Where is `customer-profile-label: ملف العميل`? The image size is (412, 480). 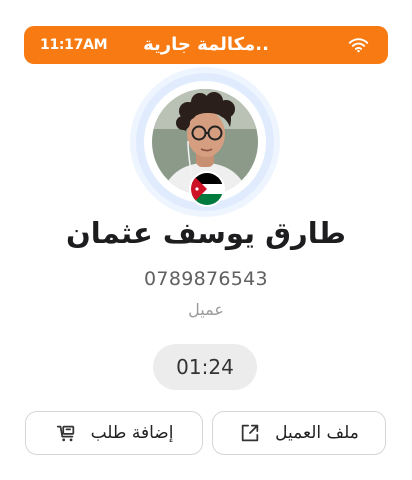 customer-profile-label: ملف العميل is located at coordinates (317, 433).